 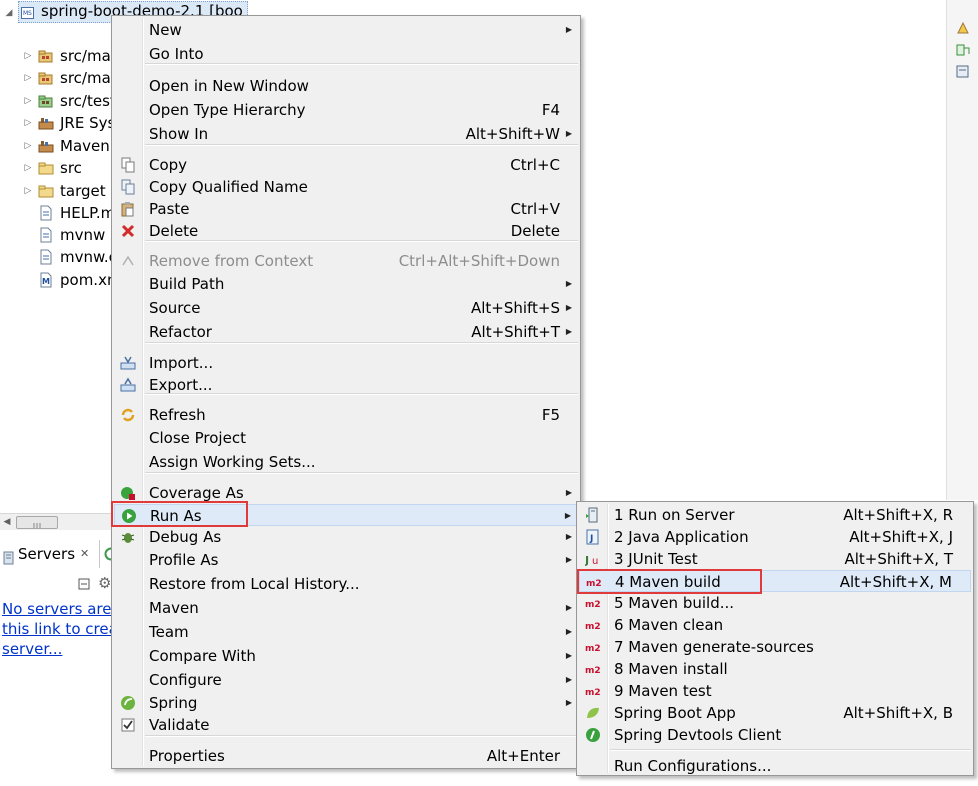 What do you see at coordinates (346, 308) in the screenshot?
I see `context-menu-item-source: Source Alt+Shift+S ▶` at bounding box center [346, 308].